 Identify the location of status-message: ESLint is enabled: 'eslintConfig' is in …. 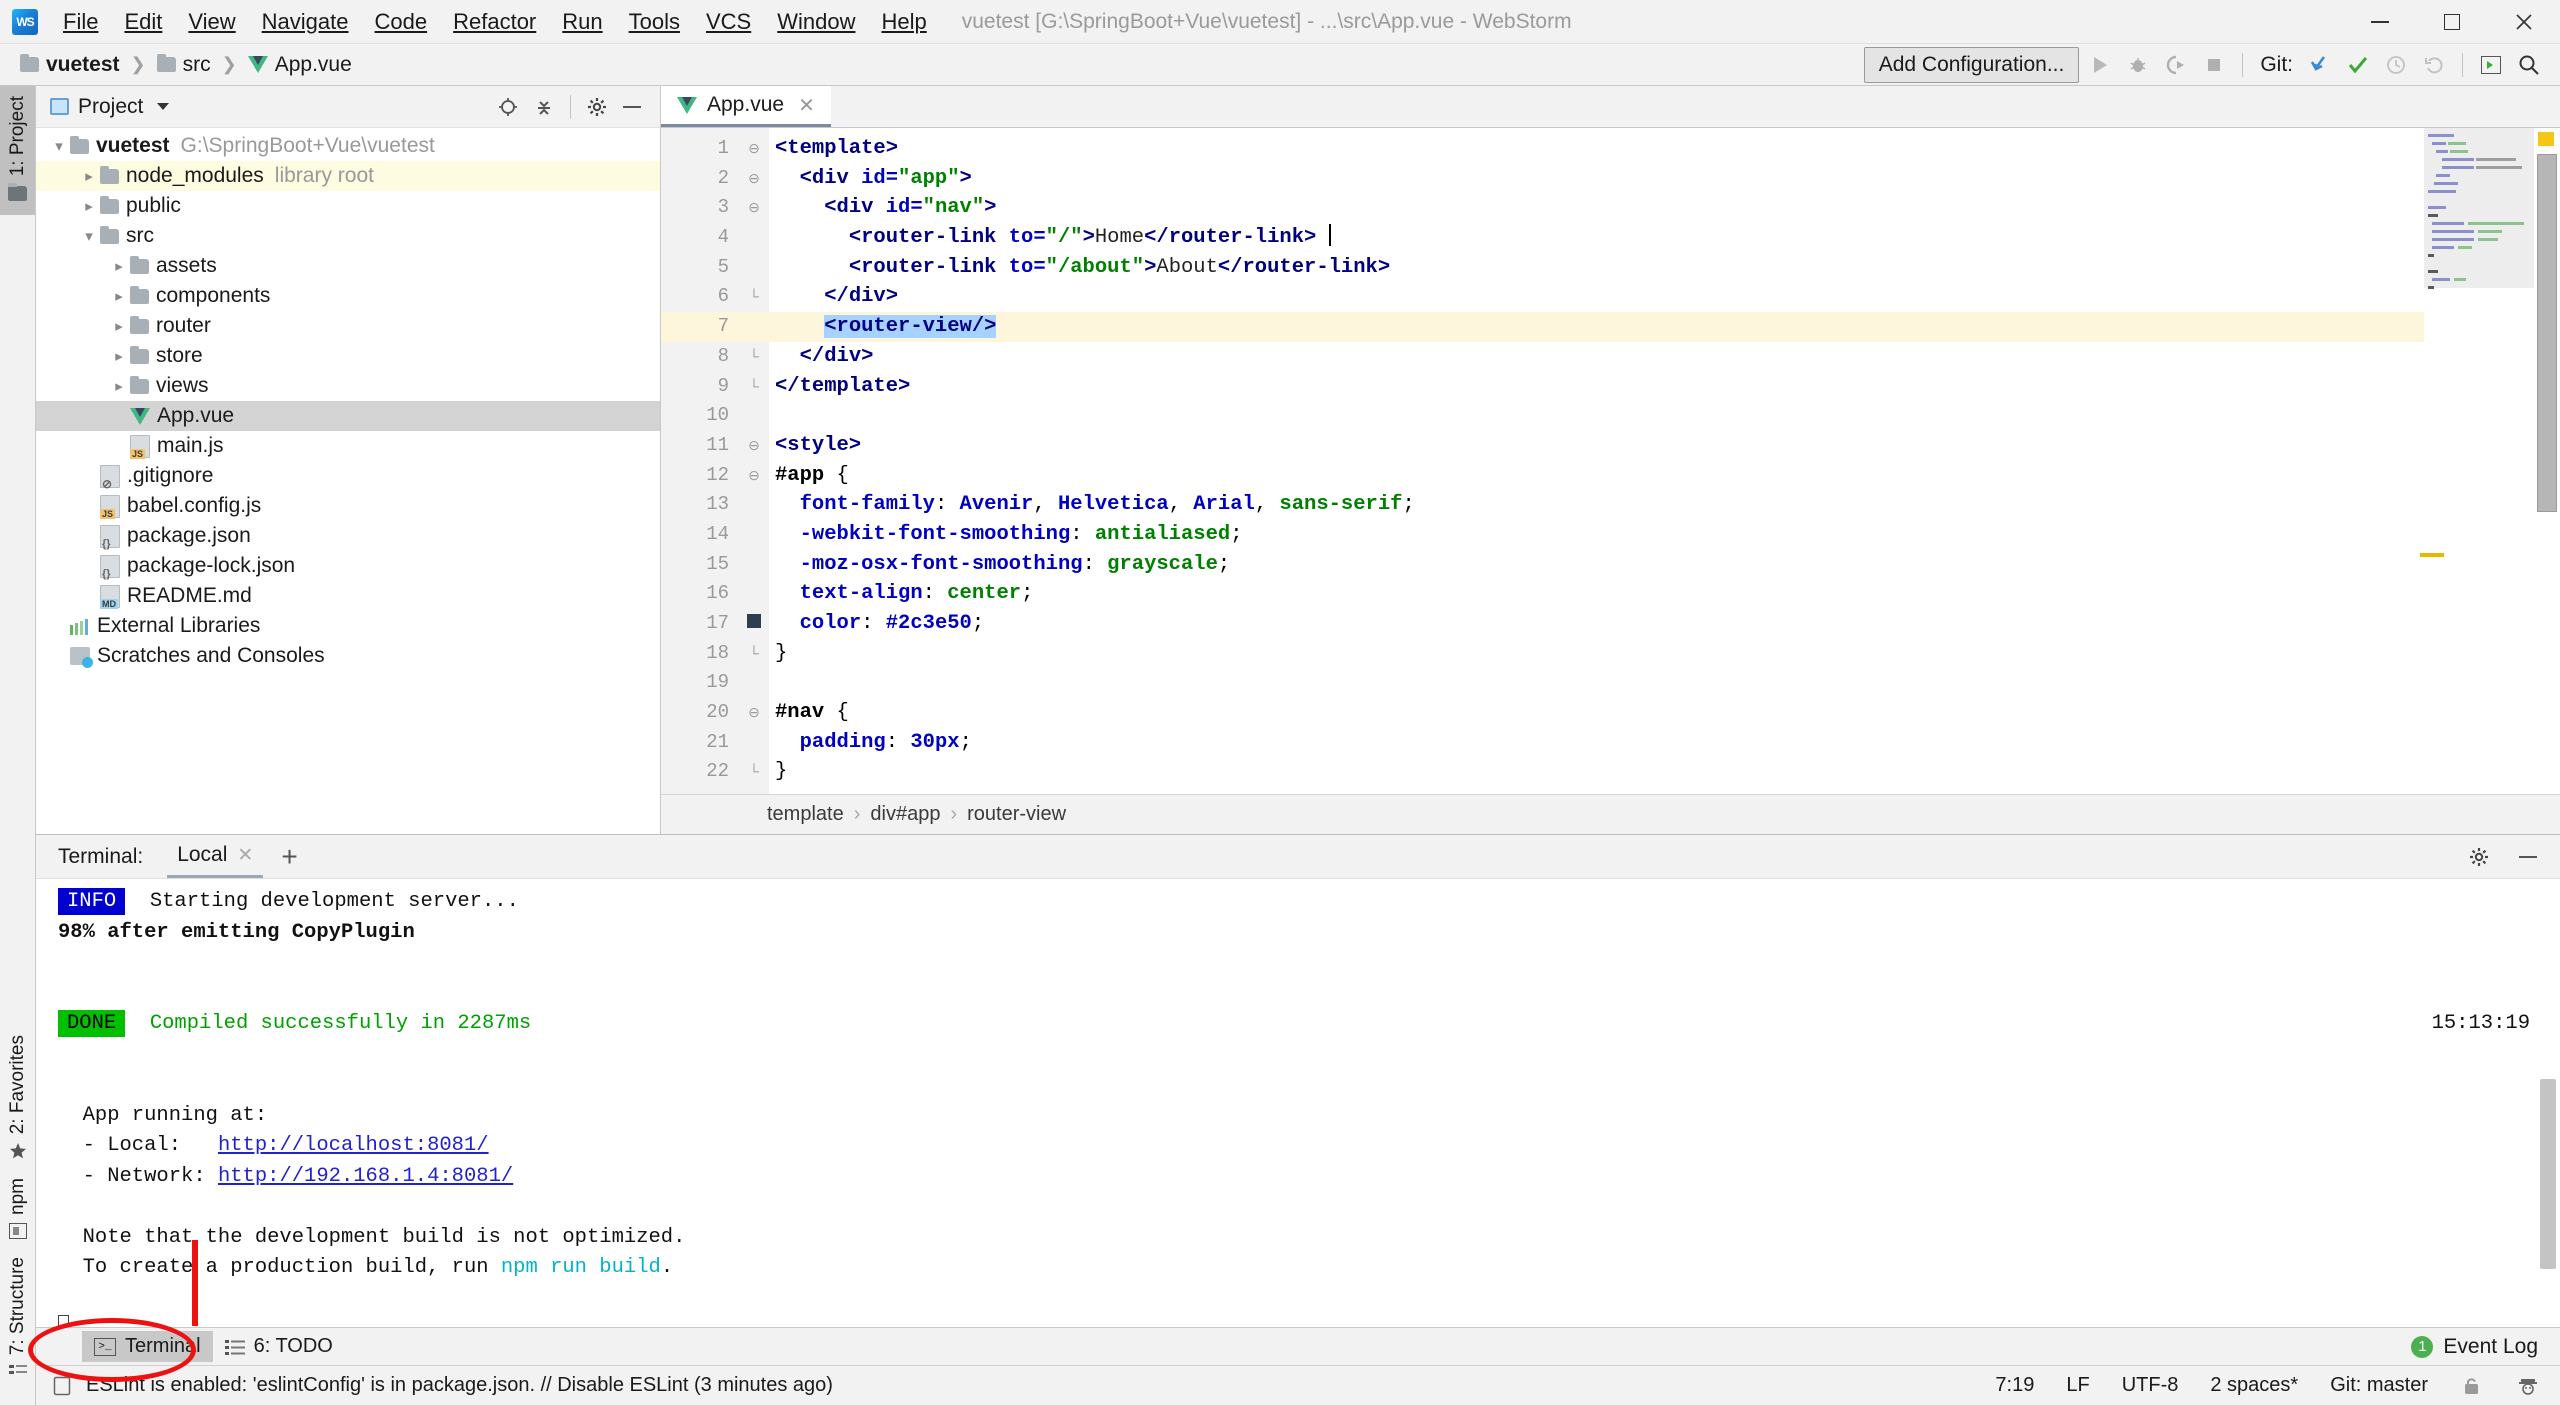
(459, 1385).